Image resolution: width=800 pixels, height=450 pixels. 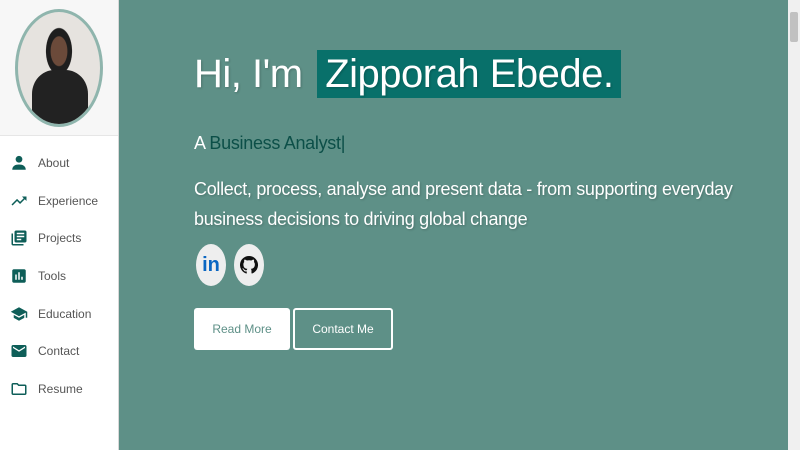 What do you see at coordinates (343, 329) in the screenshot?
I see `contact-me-button: Contact Me` at bounding box center [343, 329].